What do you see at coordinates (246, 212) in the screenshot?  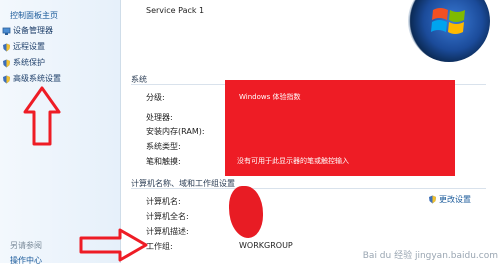 I see `redaction-blob` at bounding box center [246, 212].